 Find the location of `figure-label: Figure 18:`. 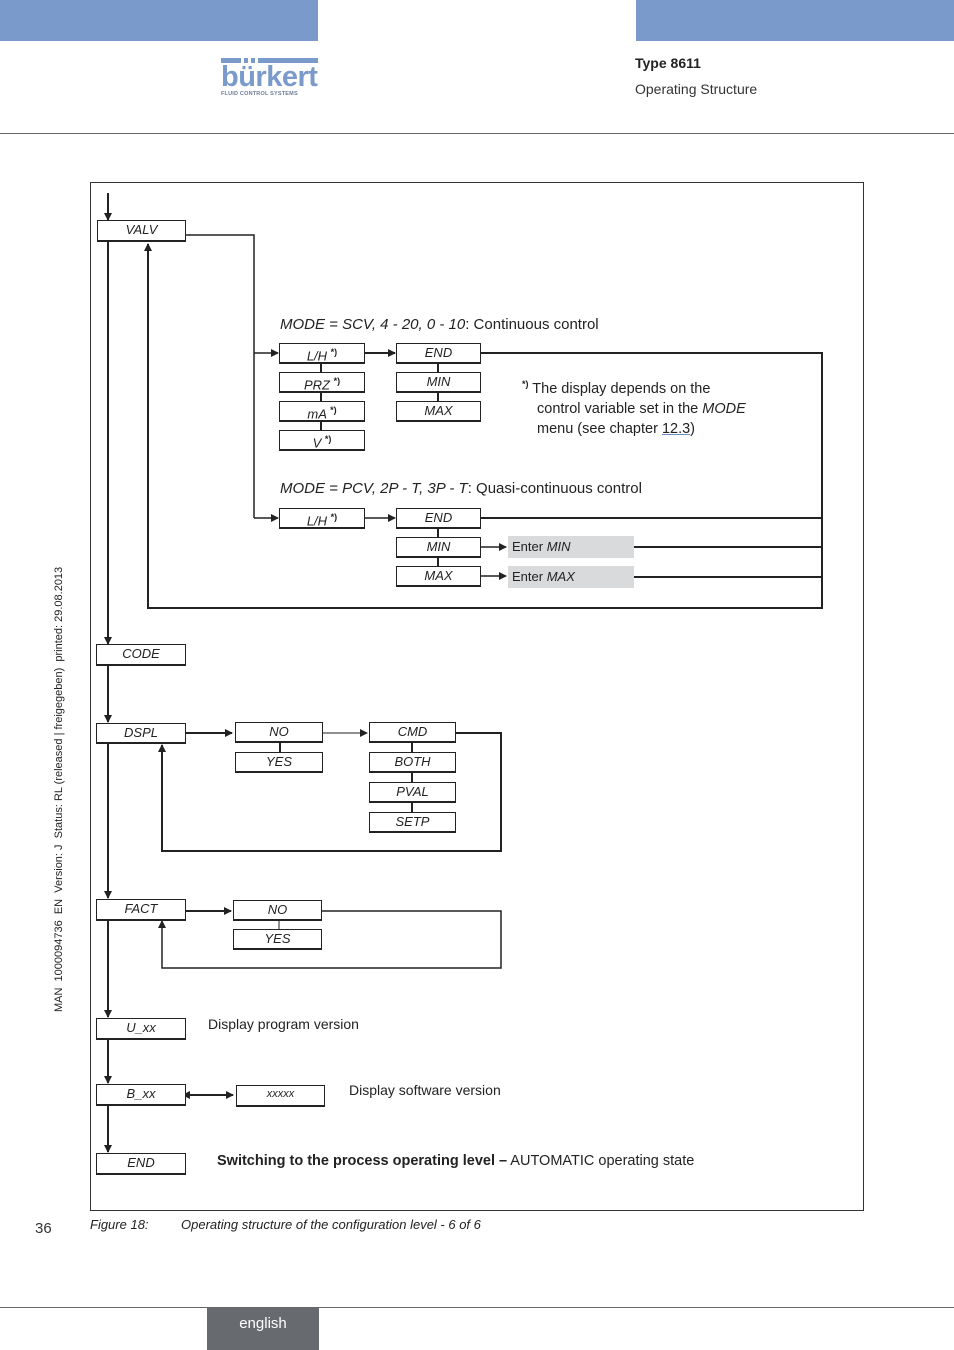

figure-label: Figure 18: is located at coordinates (119, 1224).